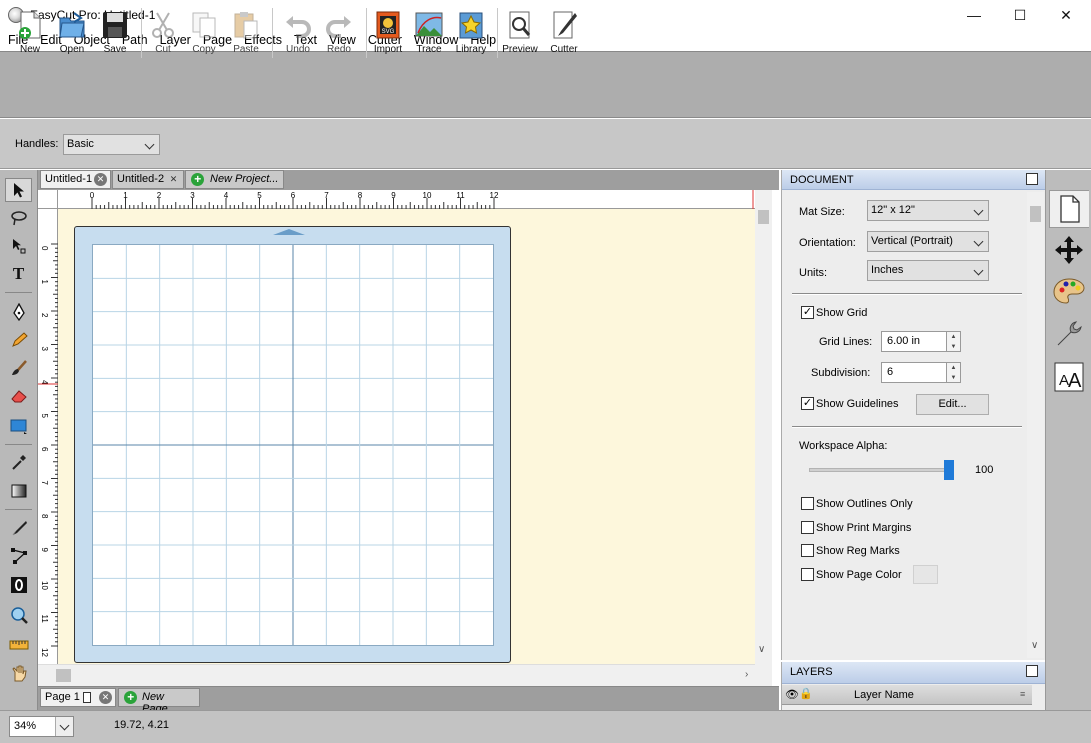 The width and height of the screenshot is (1091, 743). I want to click on zoom-select: 34%, so click(41, 726).